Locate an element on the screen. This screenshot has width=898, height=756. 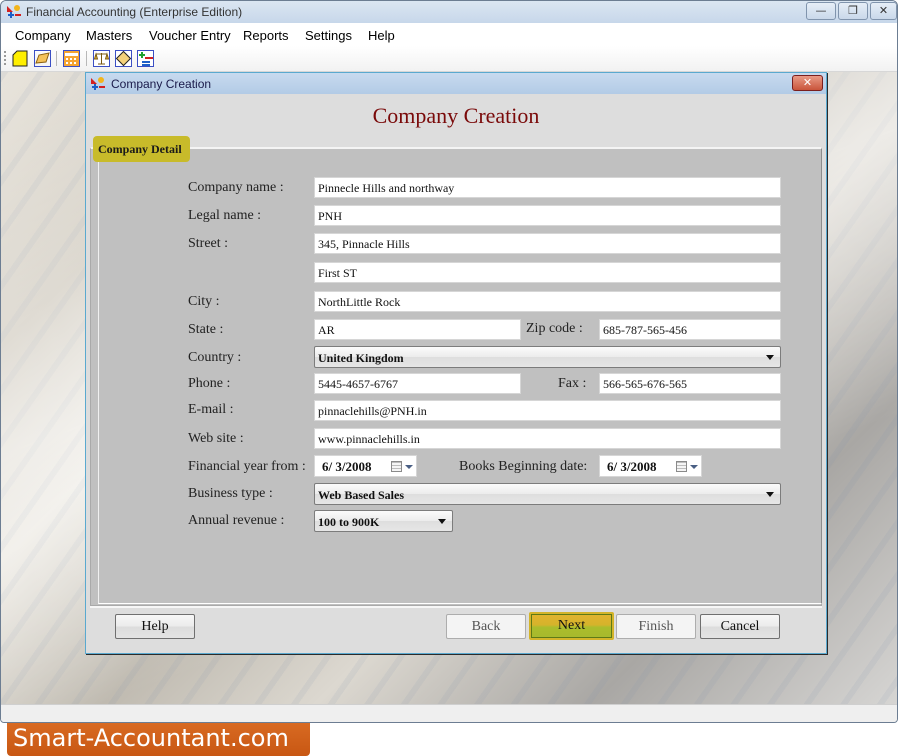
books-beginning-date-picker: 6/ 3/2008 is located at coordinates (650, 466).